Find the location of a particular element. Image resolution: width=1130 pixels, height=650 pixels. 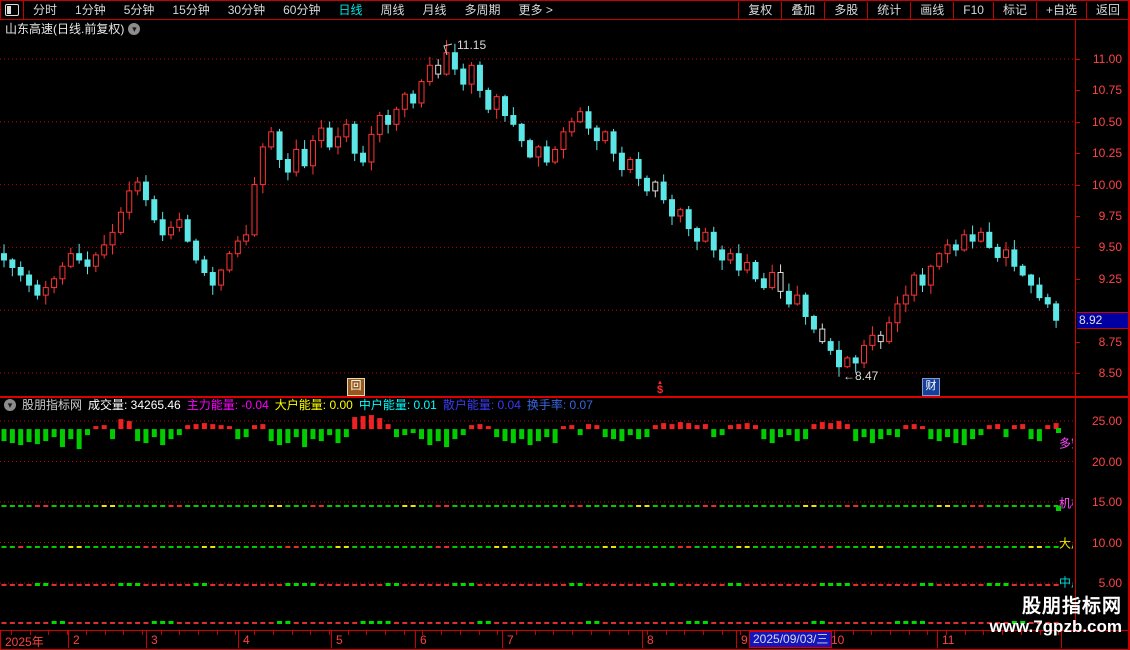

menu-item-period-3: 15分钟 is located at coordinates (190, 10).